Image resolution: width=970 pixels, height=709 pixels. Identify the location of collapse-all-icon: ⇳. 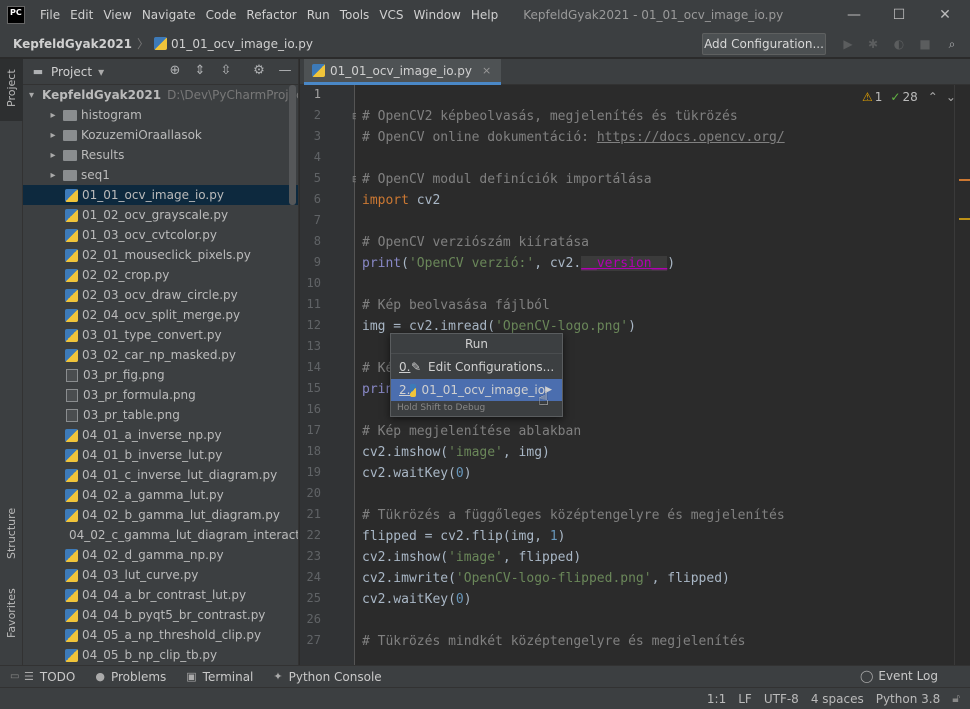
(226, 71).